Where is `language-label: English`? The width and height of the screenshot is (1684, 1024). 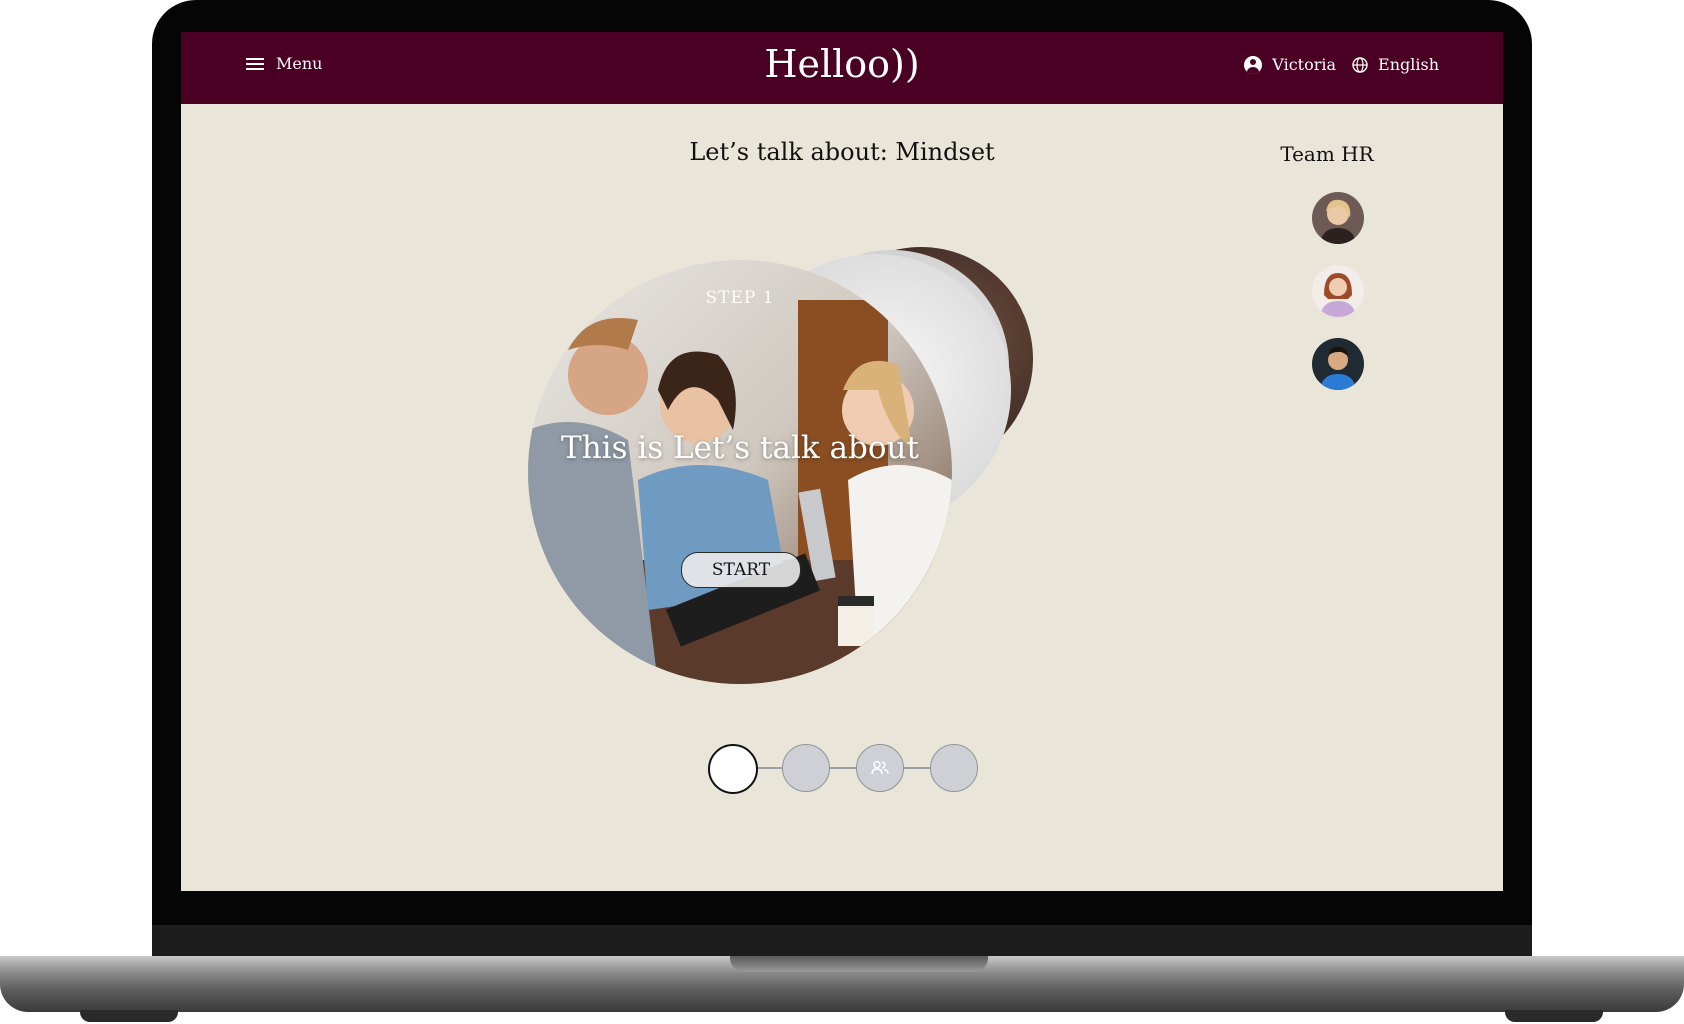
language-label: English is located at coordinates (1408, 64).